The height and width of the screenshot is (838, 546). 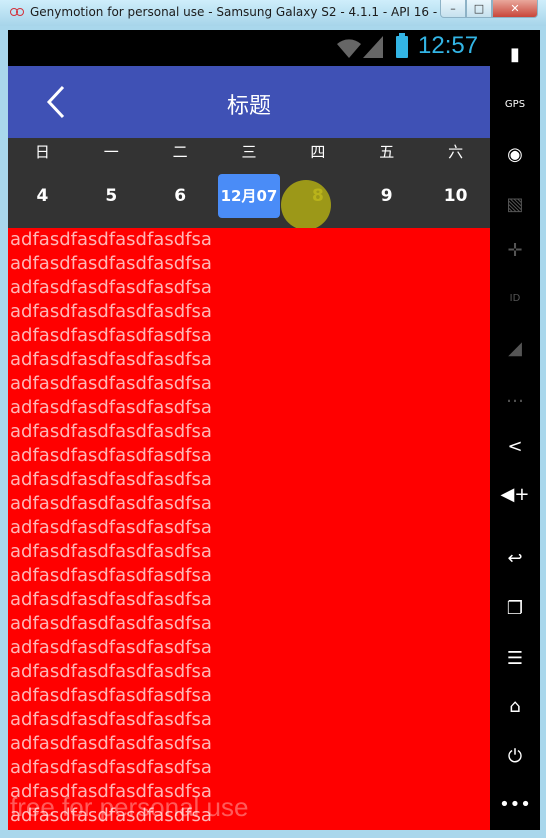 What do you see at coordinates (515, 446) in the screenshot?
I see `share-icon: <` at bounding box center [515, 446].